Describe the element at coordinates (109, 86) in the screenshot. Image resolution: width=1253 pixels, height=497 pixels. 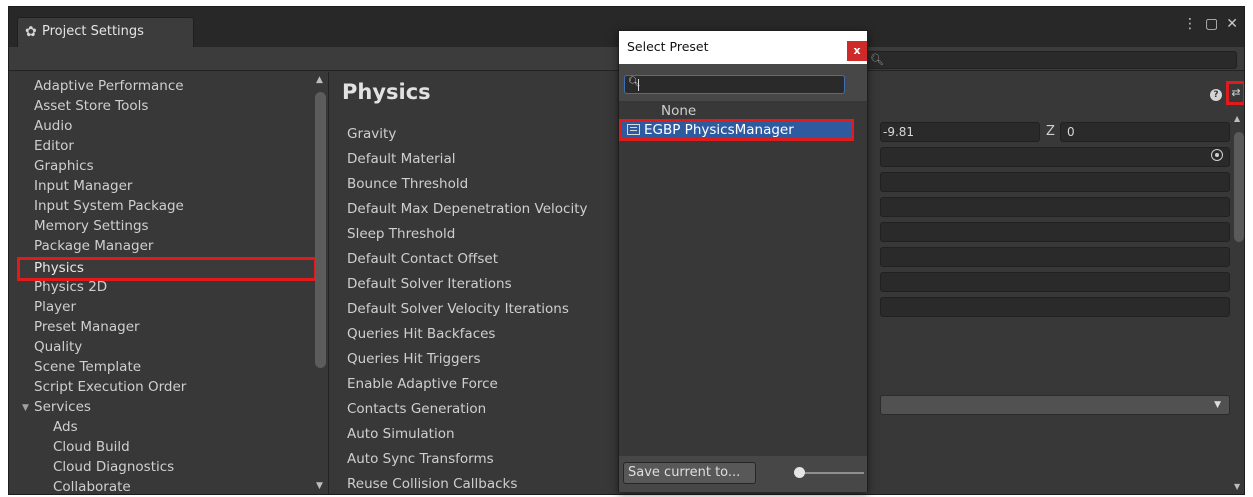
I see `sidebar-item-adaptive-performance: Adaptive Performance` at that location.